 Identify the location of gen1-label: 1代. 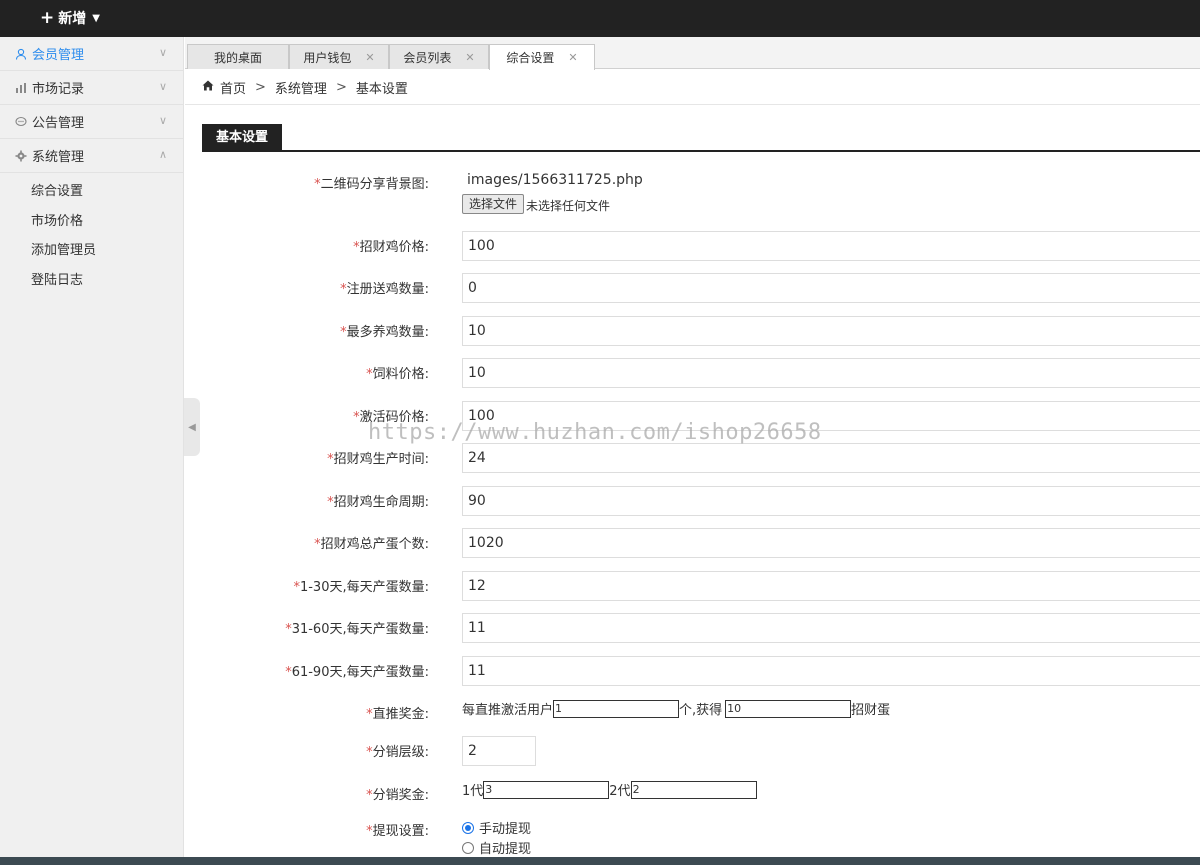
(473, 791).